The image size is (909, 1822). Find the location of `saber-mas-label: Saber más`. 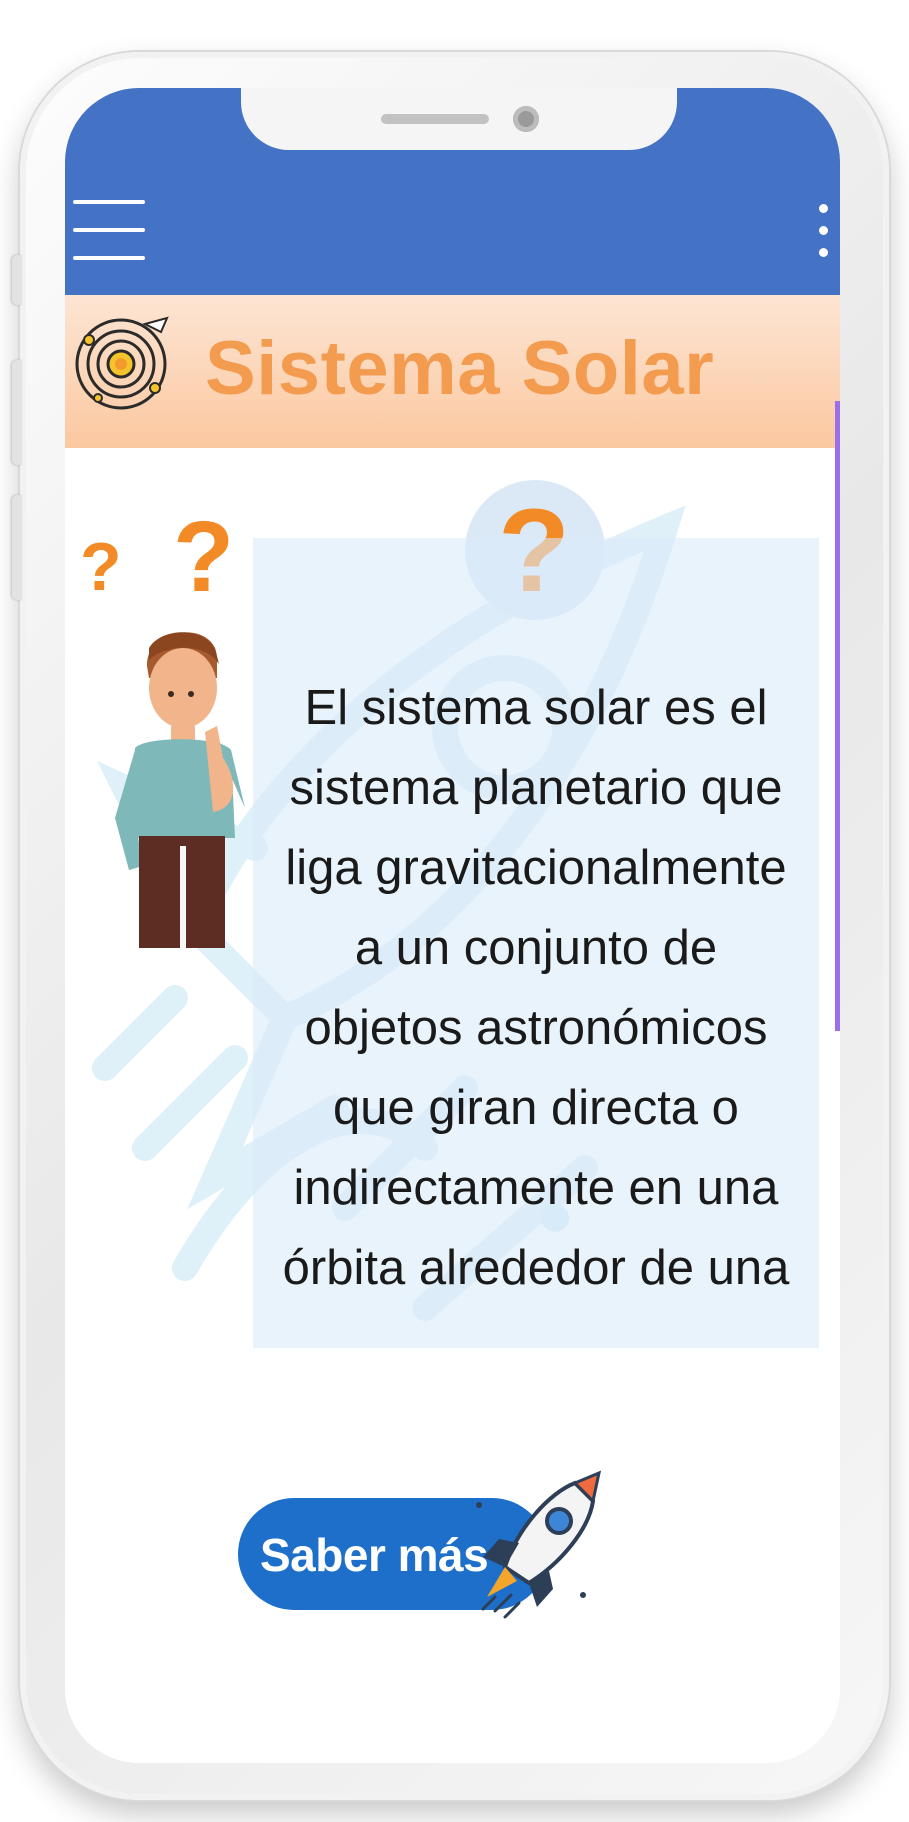

saber-mas-label: Saber más is located at coordinates (374, 1555).